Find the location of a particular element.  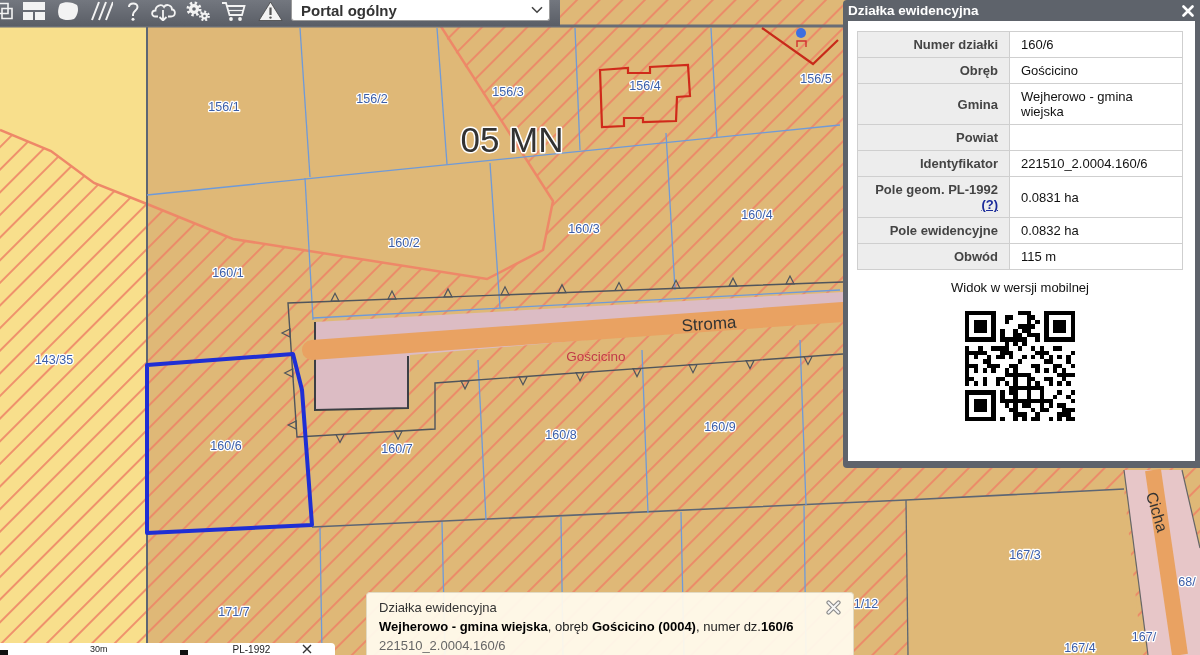

location-marker-icon is located at coordinates (801, 38).